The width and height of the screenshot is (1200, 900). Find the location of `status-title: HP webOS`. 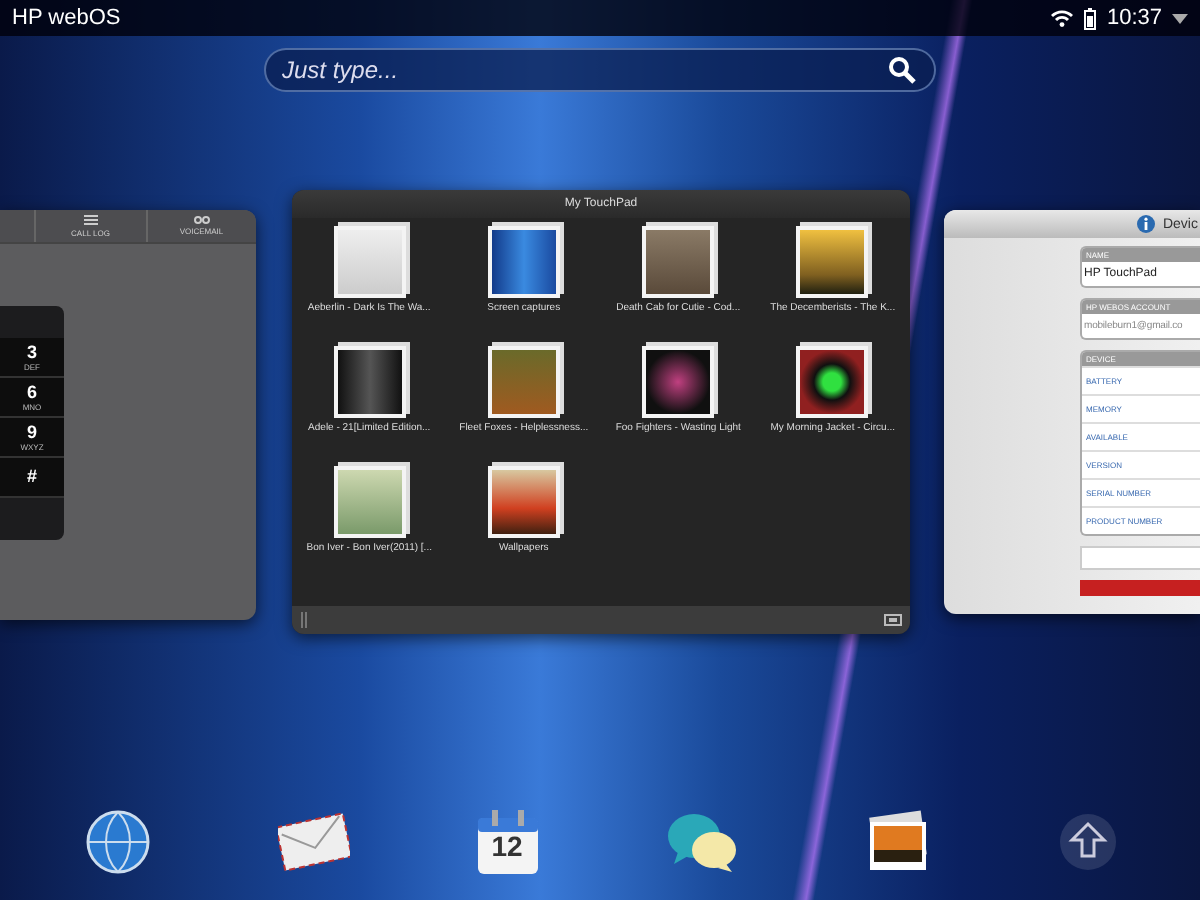

status-title: HP webOS is located at coordinates (67, 18).